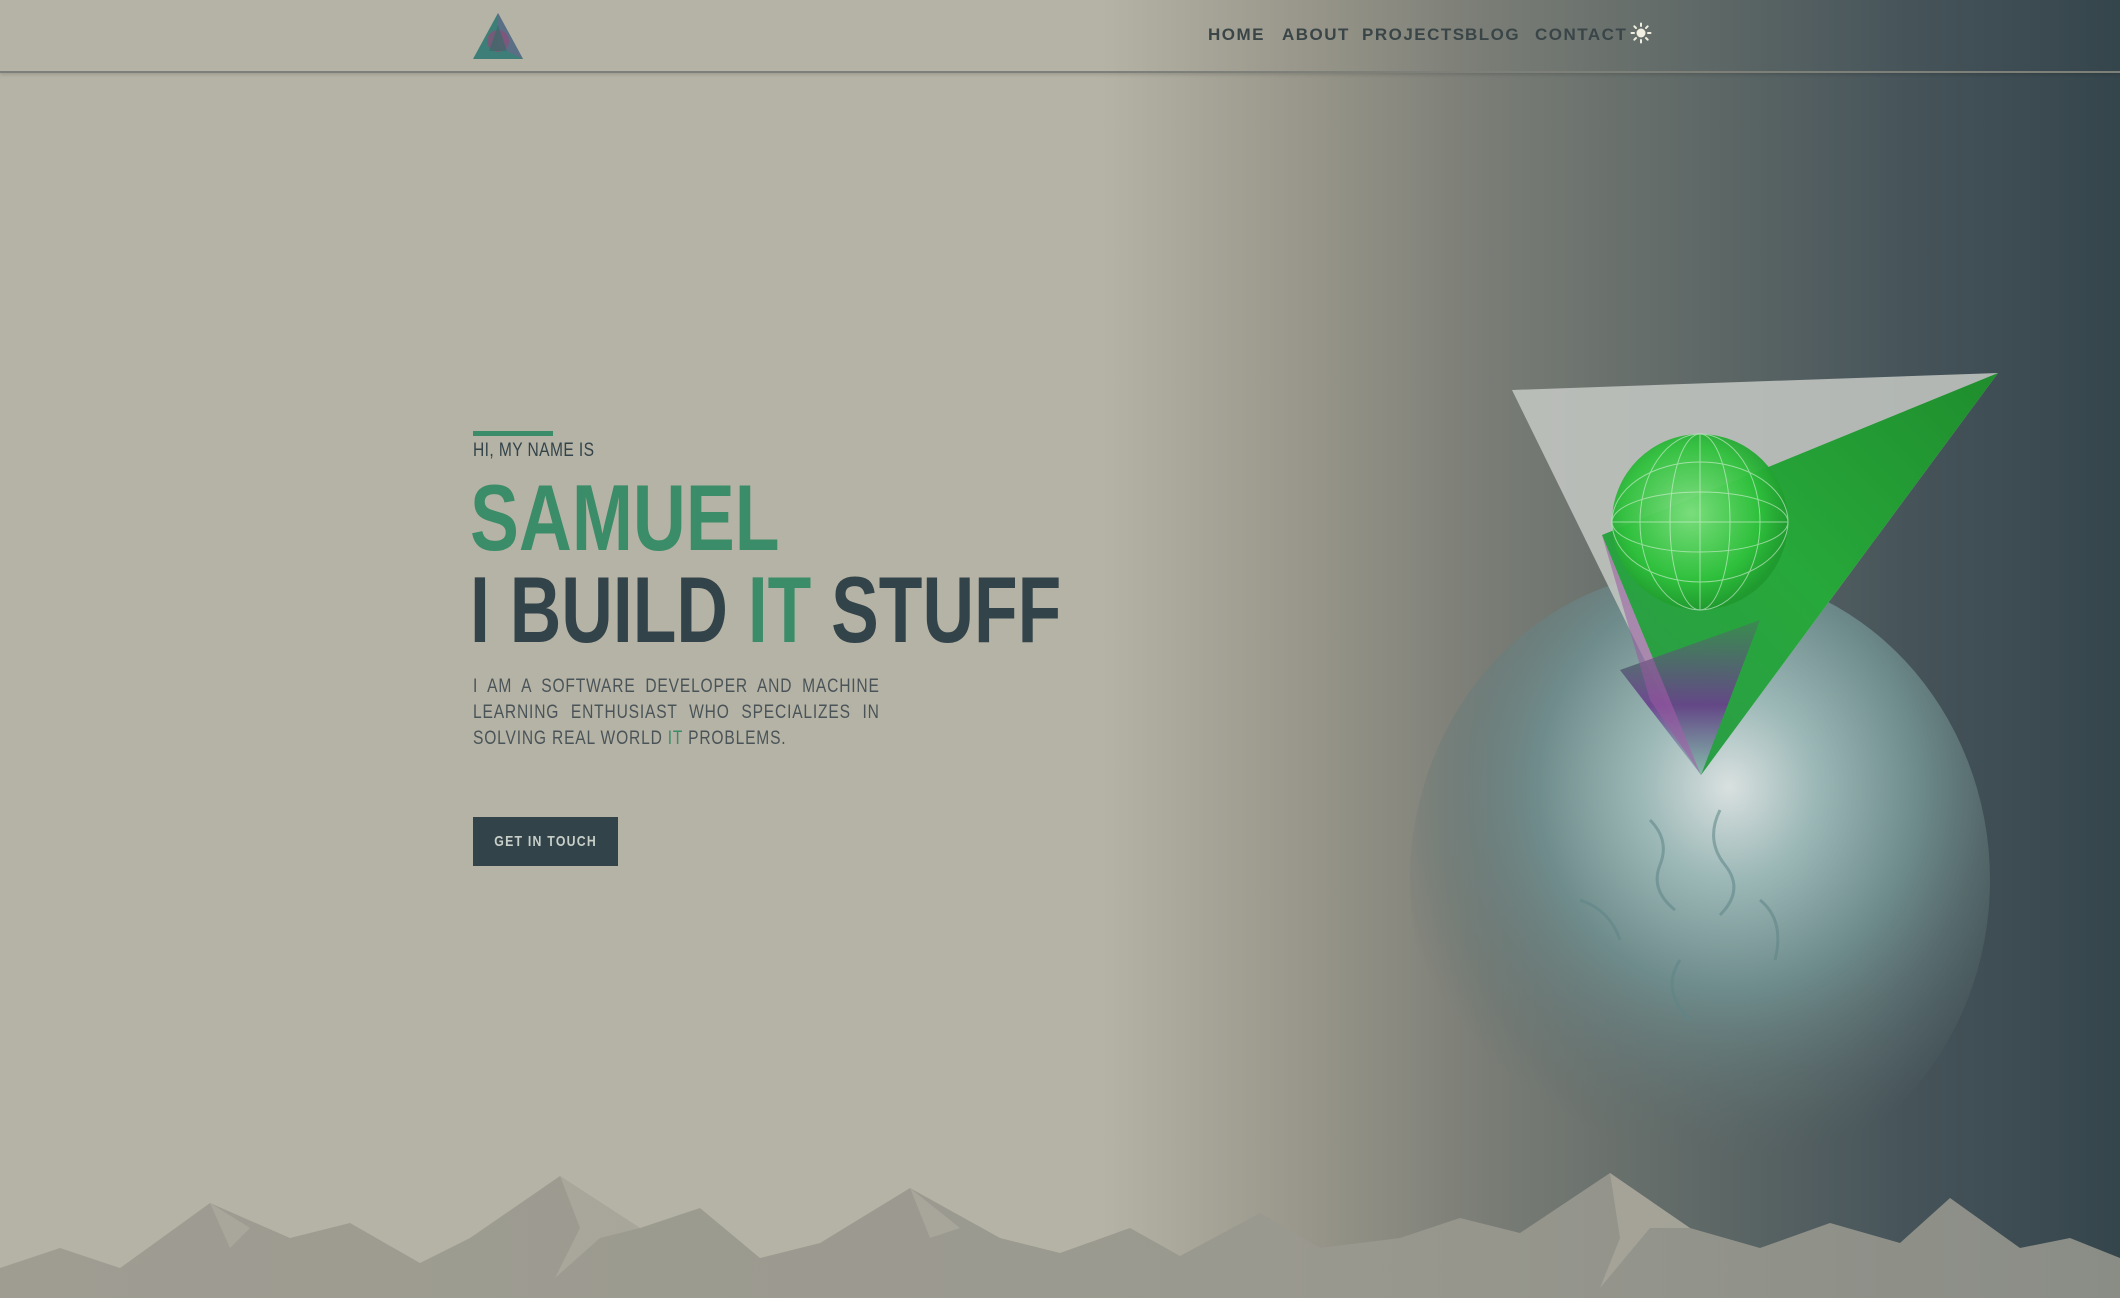 The image size is (2120, 1298). Describe the element at coordinates (1581, 35) in the screenshot. I see `nav-contact: CONTACT` at that location.